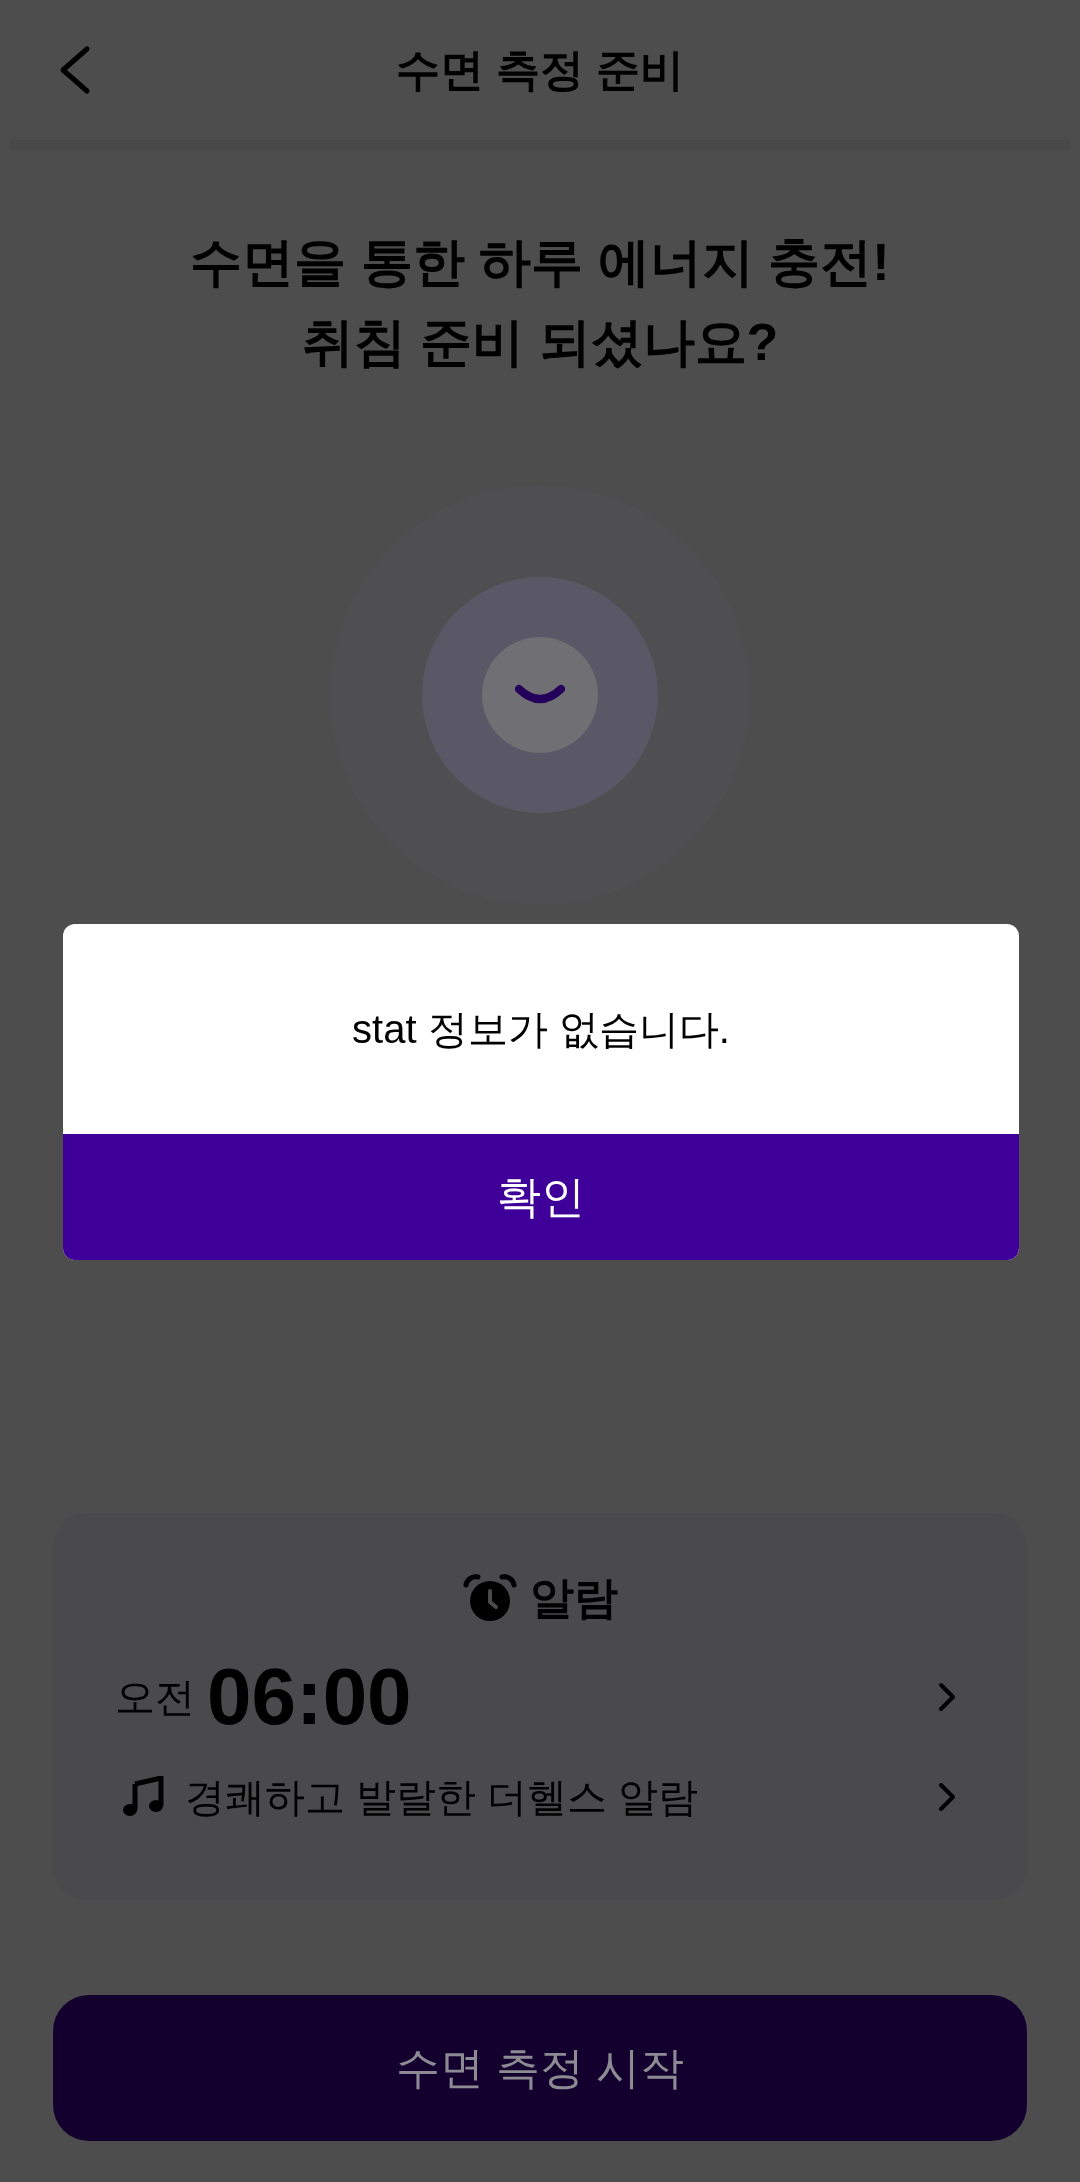 The height and width of the screenshot is (2182, 1080). I want to click on alarm-clock-icon, so click(490, 1598).